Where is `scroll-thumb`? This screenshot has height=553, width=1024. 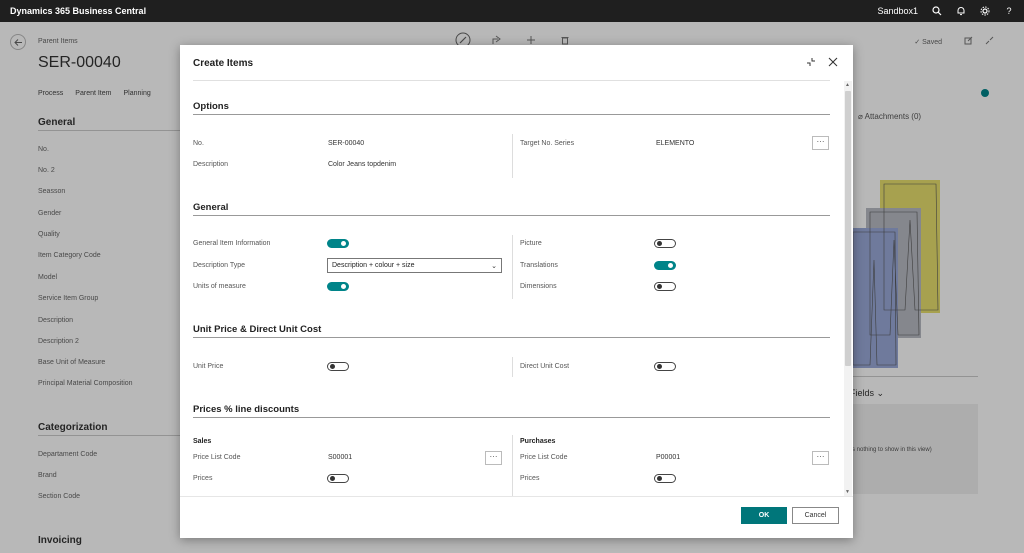 scroll-thumb is located at coordinates (848, 228).